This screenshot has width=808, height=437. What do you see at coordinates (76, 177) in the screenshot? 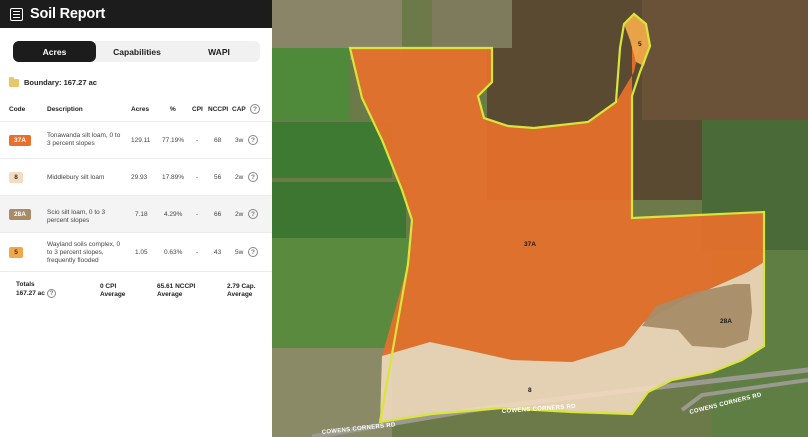
I see `row-description: Middlebury silt loam` at bounding box center [76, 177].